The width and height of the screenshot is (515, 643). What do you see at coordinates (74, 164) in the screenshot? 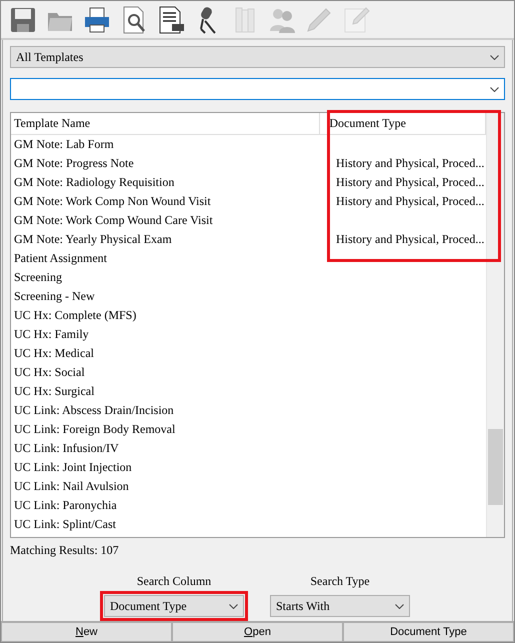
I see `table-cell-text: GM Note: Progress Note` at bounding box center [74, 164].